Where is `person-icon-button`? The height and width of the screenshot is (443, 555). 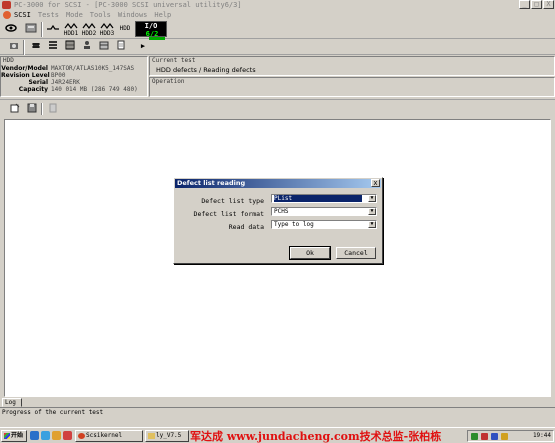
person-icon-button is located at coordinates (87, 47).